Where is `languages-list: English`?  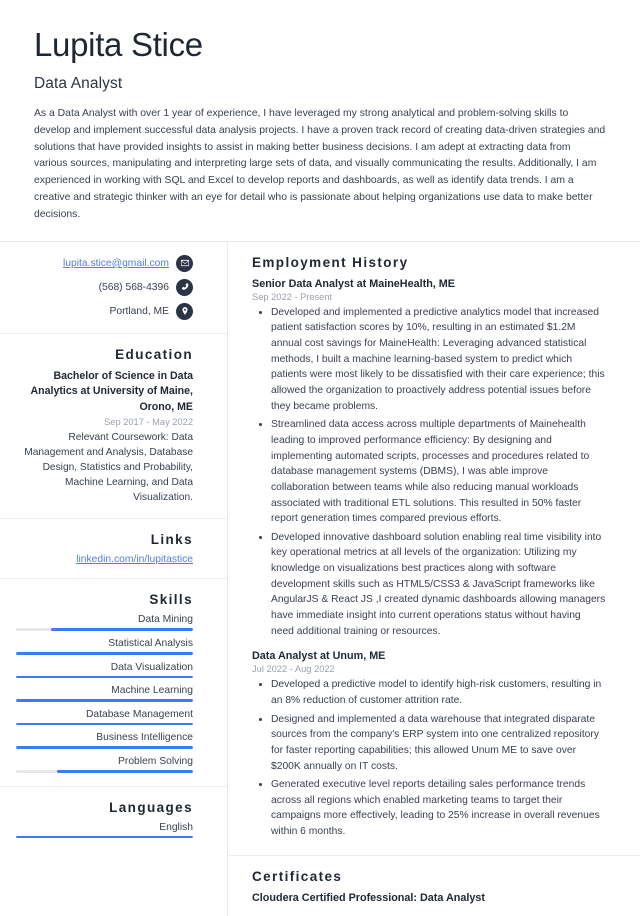 languages-list: English is located at coordinates (104, 830).